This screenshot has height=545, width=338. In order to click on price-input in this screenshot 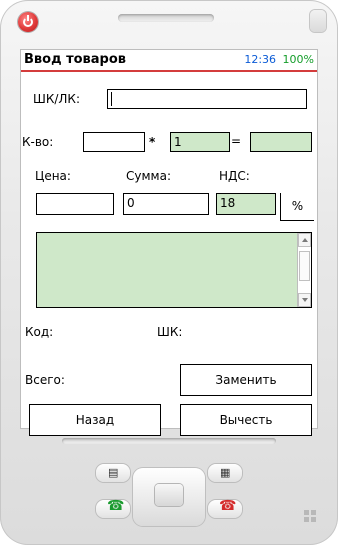, I will do `click(75, 204)`.